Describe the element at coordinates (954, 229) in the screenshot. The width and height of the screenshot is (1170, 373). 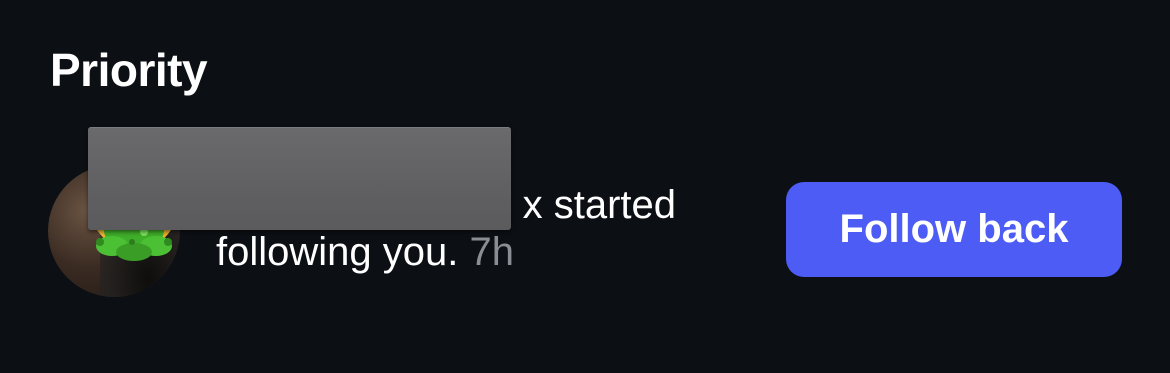
I see `follow-back-button: Follow back` at that location.